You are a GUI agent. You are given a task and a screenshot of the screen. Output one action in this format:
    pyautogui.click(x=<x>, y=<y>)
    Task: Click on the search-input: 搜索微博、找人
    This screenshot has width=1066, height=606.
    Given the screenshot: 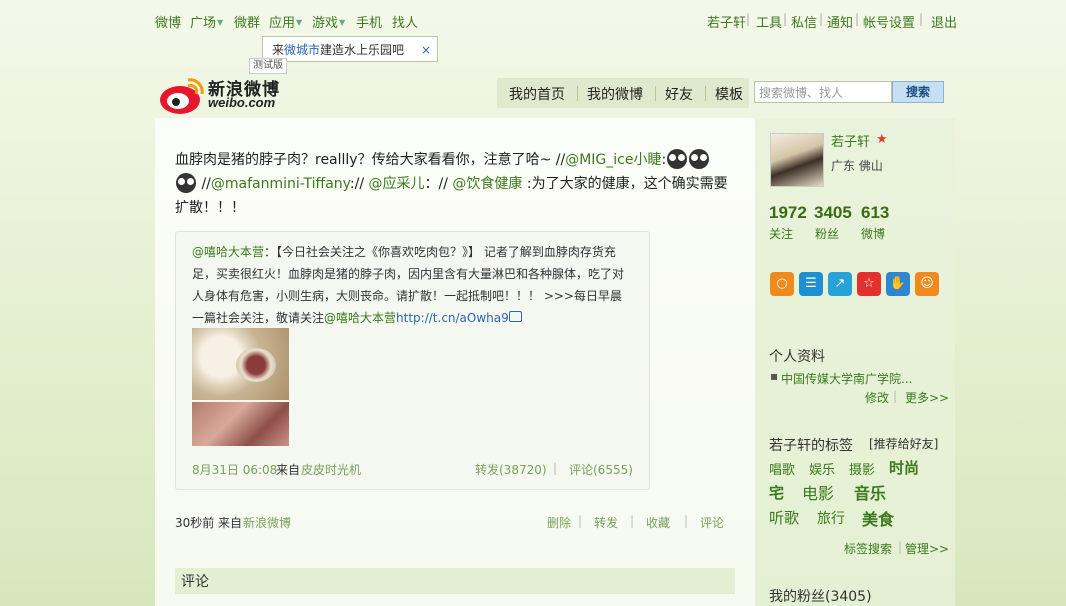 What is the action you would take?
    pyautogui.click(x=823, y=92)
    